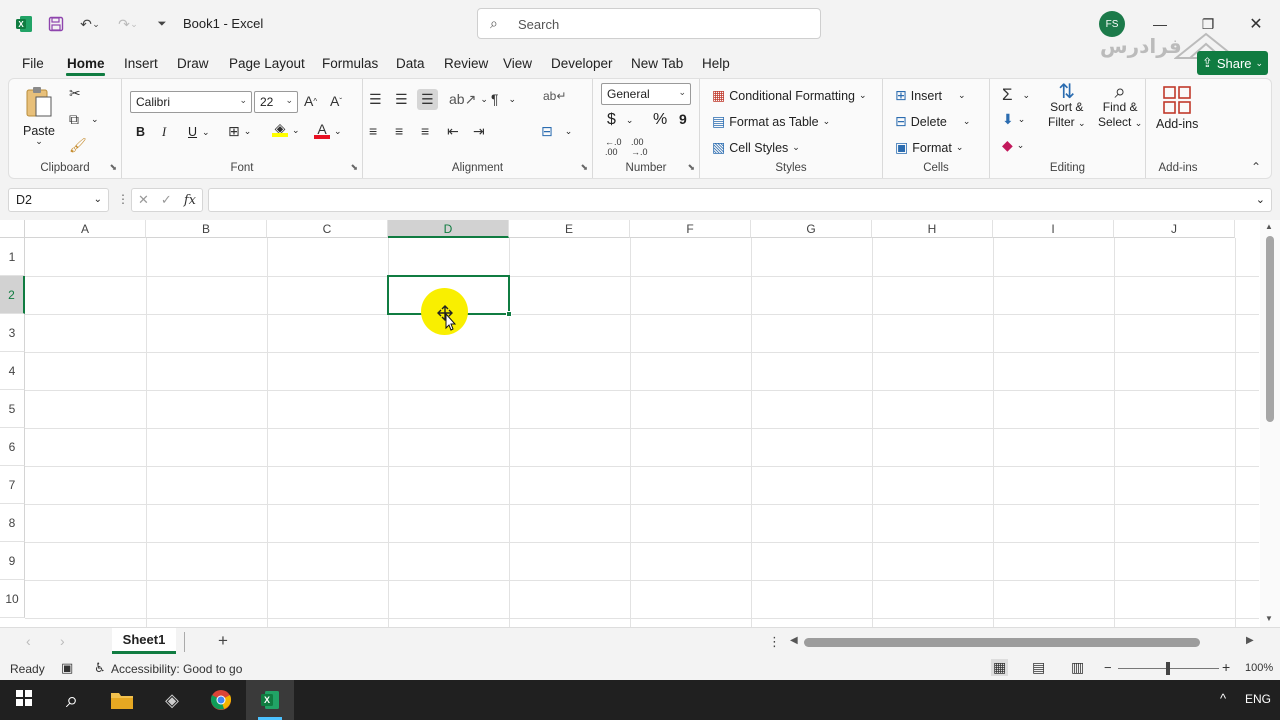  Describe the element at coordinates (1013, 119) in the screenshot. I see `fill-button: ⬇ ⌄` at that location.